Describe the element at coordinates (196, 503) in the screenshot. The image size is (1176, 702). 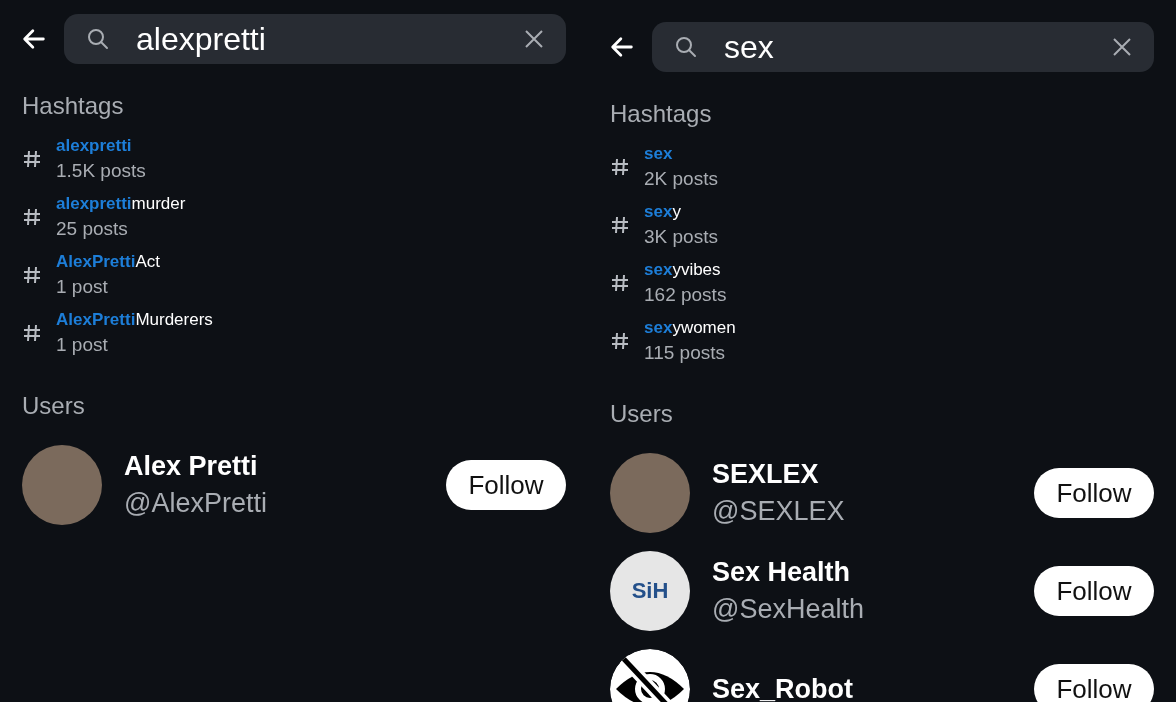
I see `user-handle: @AlexPretti` at that location.